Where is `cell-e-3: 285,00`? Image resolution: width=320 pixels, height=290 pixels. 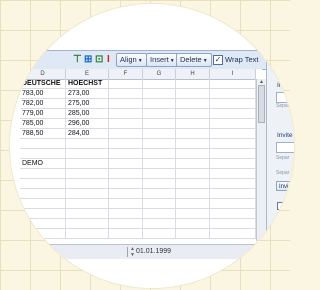 cell-e-3: 285,00 is located at coordinates (87, 114).